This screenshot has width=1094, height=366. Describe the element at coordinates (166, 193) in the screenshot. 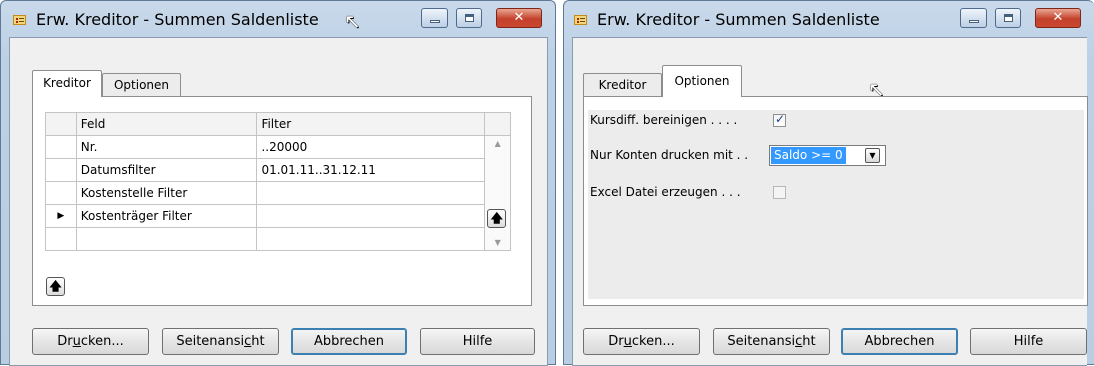

I see `field-name-cell: Kostenstelle Filter` at that location.